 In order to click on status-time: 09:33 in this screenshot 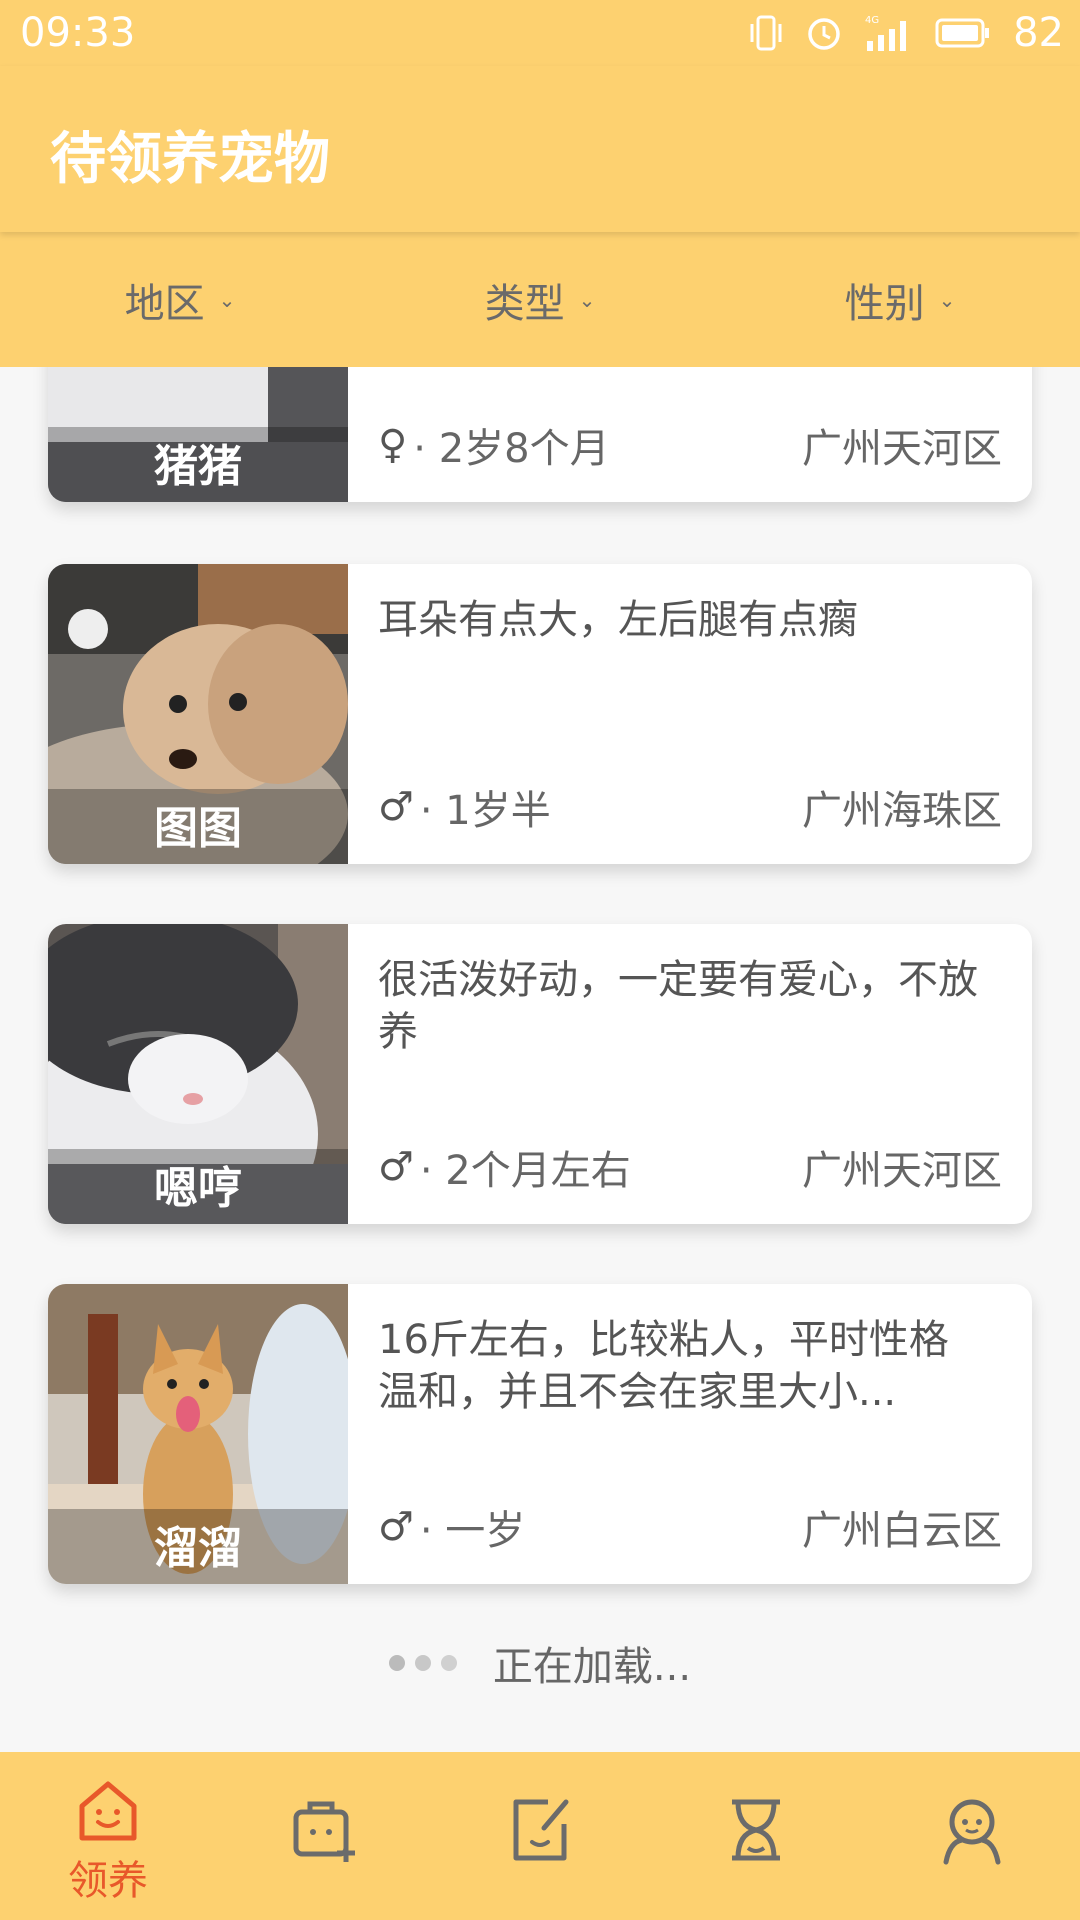, I will do `click(78, 33)`.